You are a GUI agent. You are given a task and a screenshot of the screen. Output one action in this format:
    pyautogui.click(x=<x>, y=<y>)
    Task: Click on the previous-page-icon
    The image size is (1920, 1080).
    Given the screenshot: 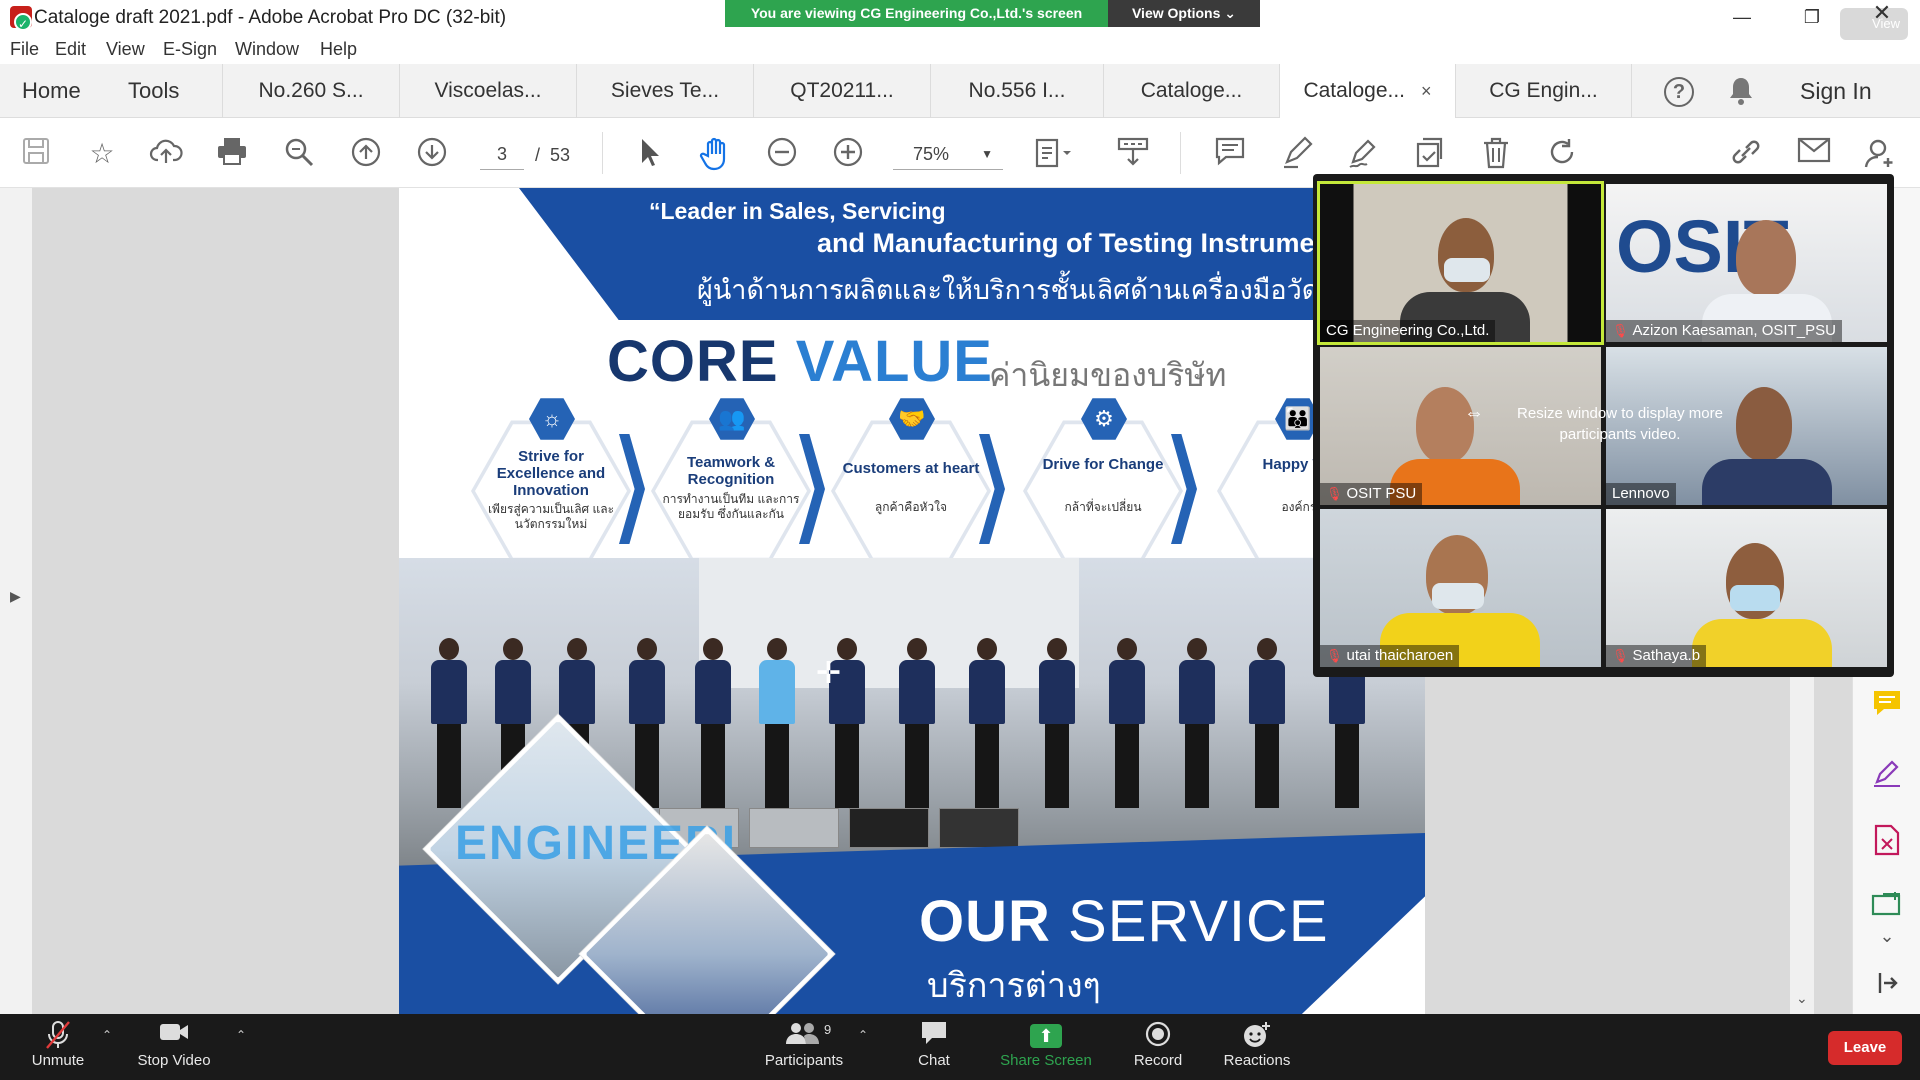 What is the action you would take?
    pyautogui.click(x=366, y=154)
    